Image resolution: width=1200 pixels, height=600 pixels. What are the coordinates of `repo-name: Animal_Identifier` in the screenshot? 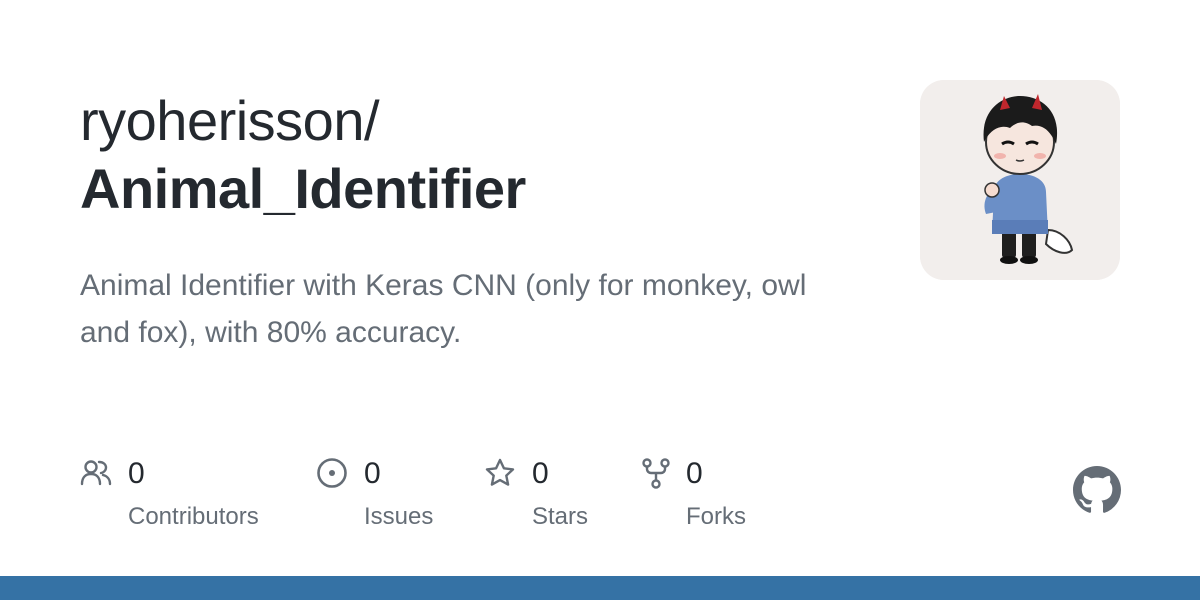 It's located at (480, 189).